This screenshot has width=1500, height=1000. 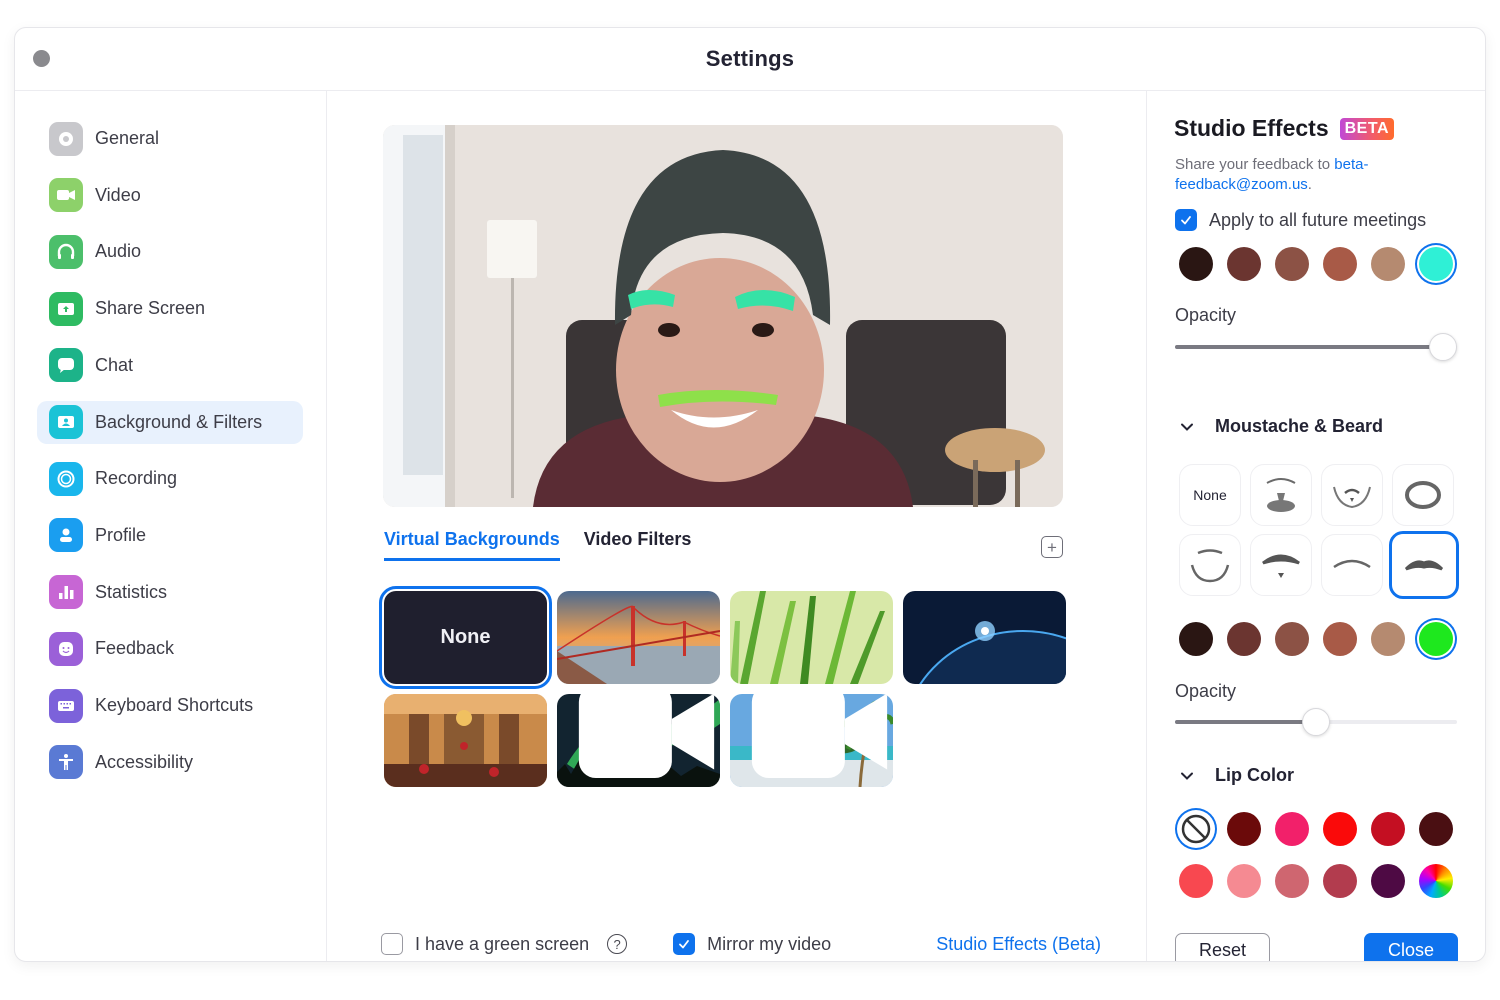 I want to click on beard-style-circle, so click(x=1423, y=495).